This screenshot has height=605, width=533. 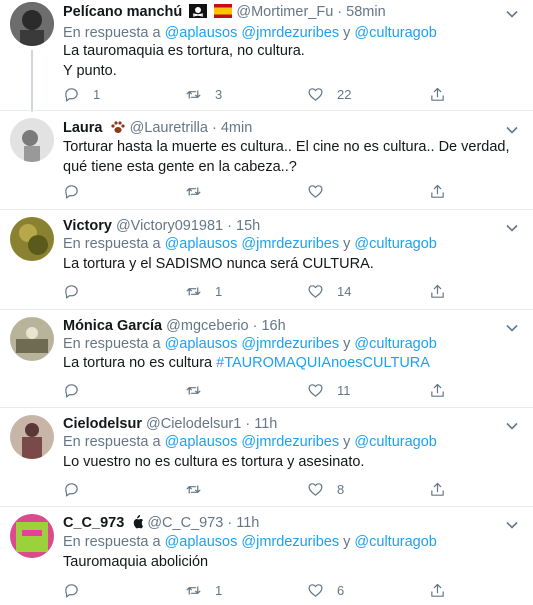 I want to click on like-button, so click(x=322, y=191).